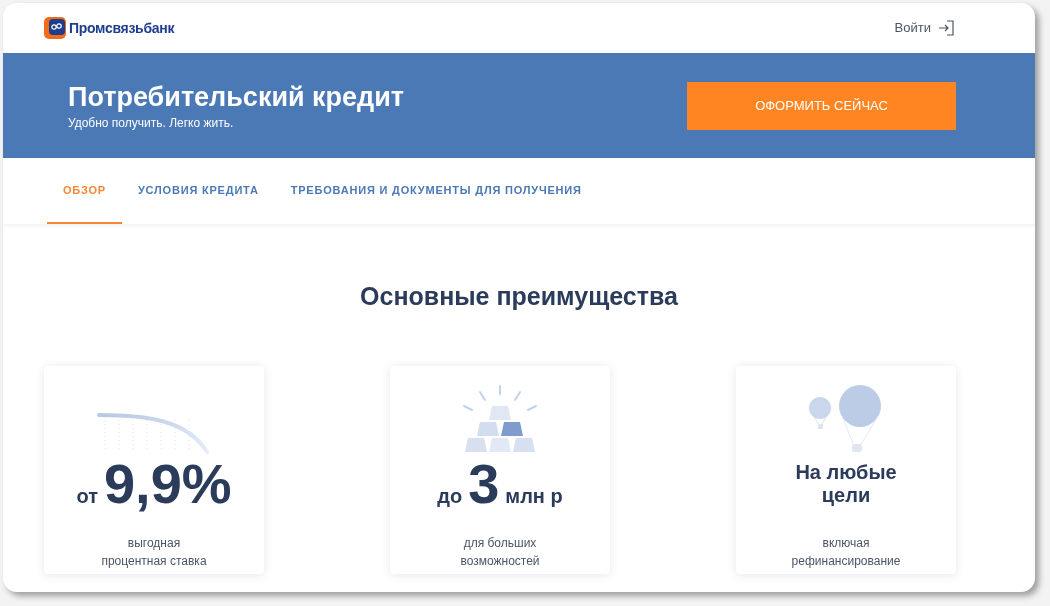 Image resolution: width=1050 pixels, height=606 pixels. What do you see at coordinates (122, 28) in the screenshot?
I see `bank-logo-text: Промсвязьбанк` at bounding box center [122, 28].